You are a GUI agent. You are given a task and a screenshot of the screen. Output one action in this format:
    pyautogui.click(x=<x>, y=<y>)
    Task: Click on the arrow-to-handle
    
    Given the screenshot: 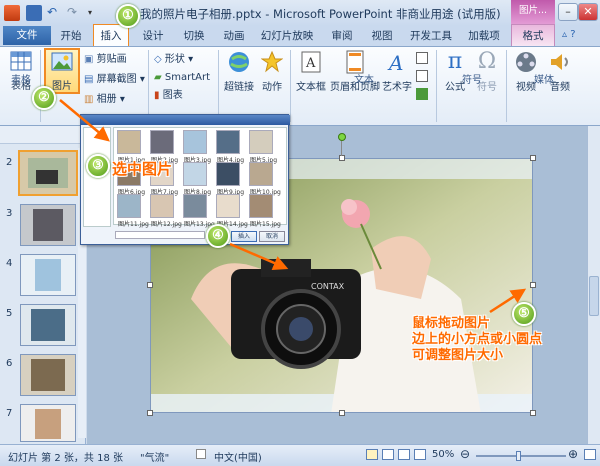 What is the action you would take?
    pyautogui.click(x=508, y=301)
    